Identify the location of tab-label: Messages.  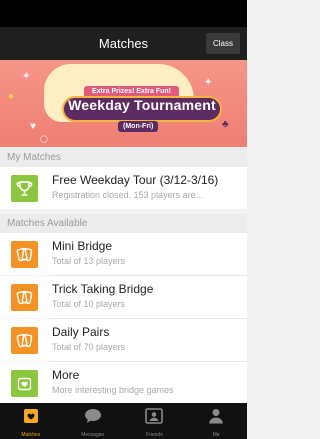
(93, 435).